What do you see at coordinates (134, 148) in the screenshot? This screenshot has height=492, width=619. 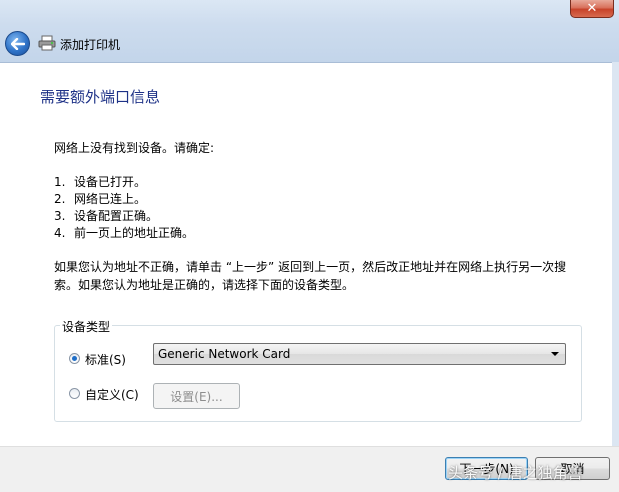 I see `intro-text: 网络上没有找到设备。请确定:` at bounding box center [134, 148].